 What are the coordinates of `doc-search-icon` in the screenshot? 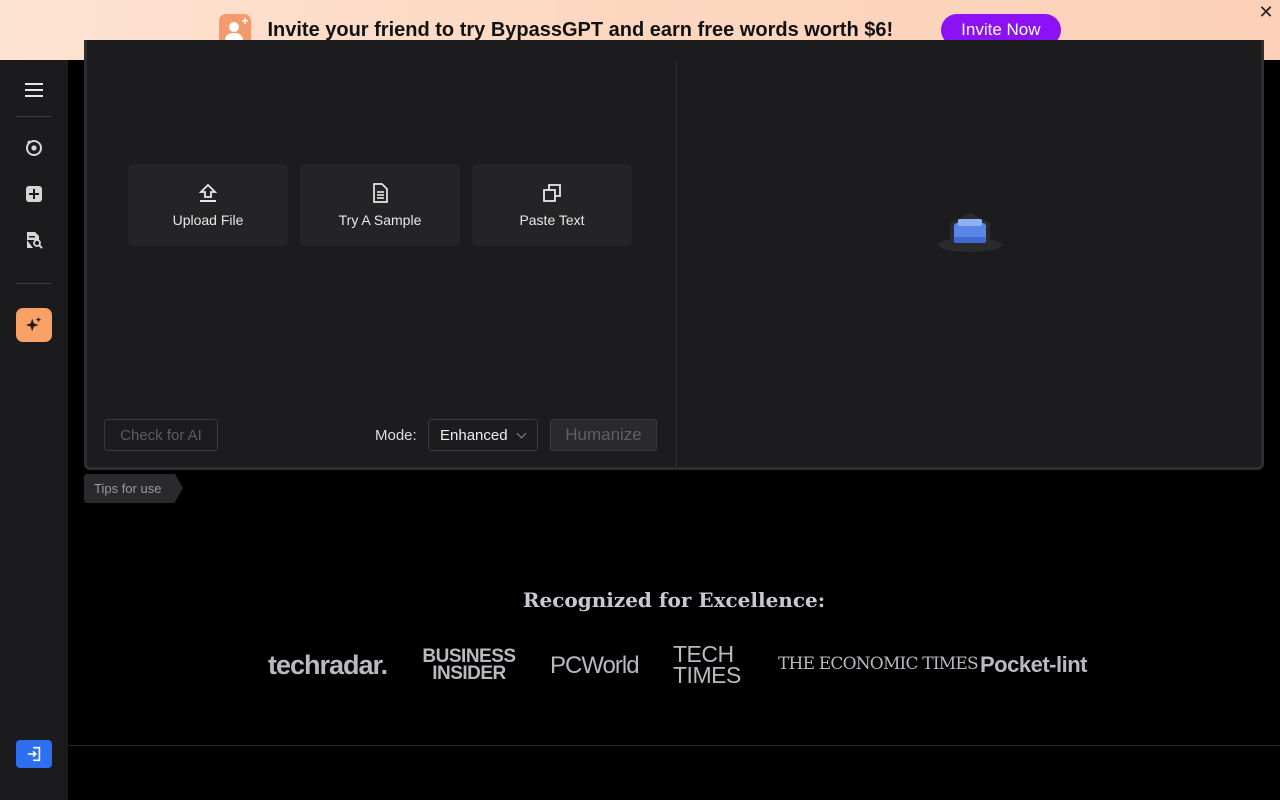 It's located at (34, 240).